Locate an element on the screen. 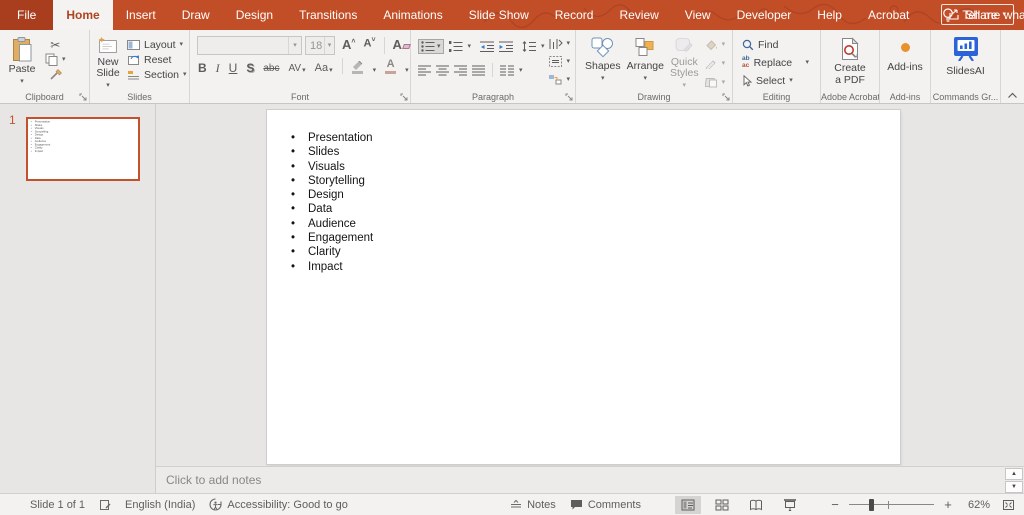  tab-insert: Insert is located at coordinates (141, 15).